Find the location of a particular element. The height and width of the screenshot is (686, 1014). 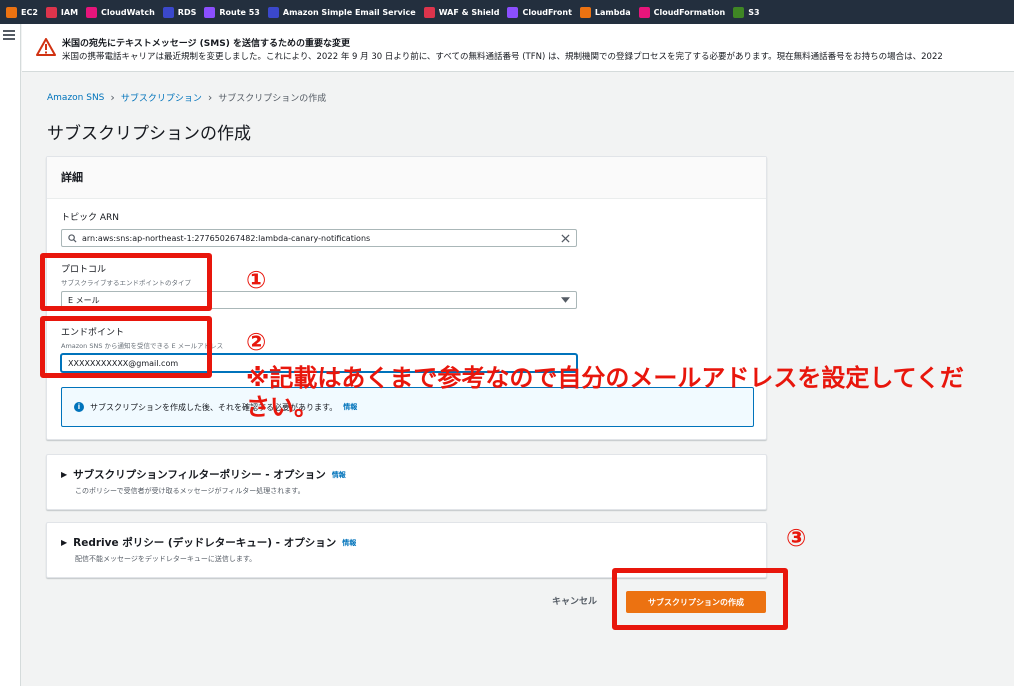

breadcrumb-subscriptions-link: サブスクリプション is located at coordinates (161, 97).